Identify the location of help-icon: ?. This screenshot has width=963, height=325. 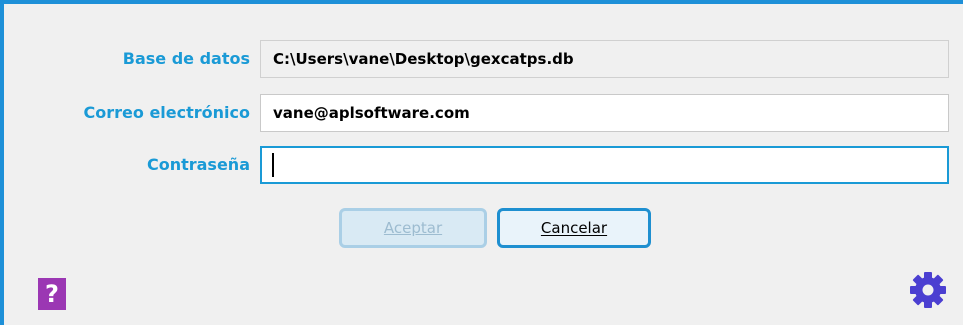
(52, 294).